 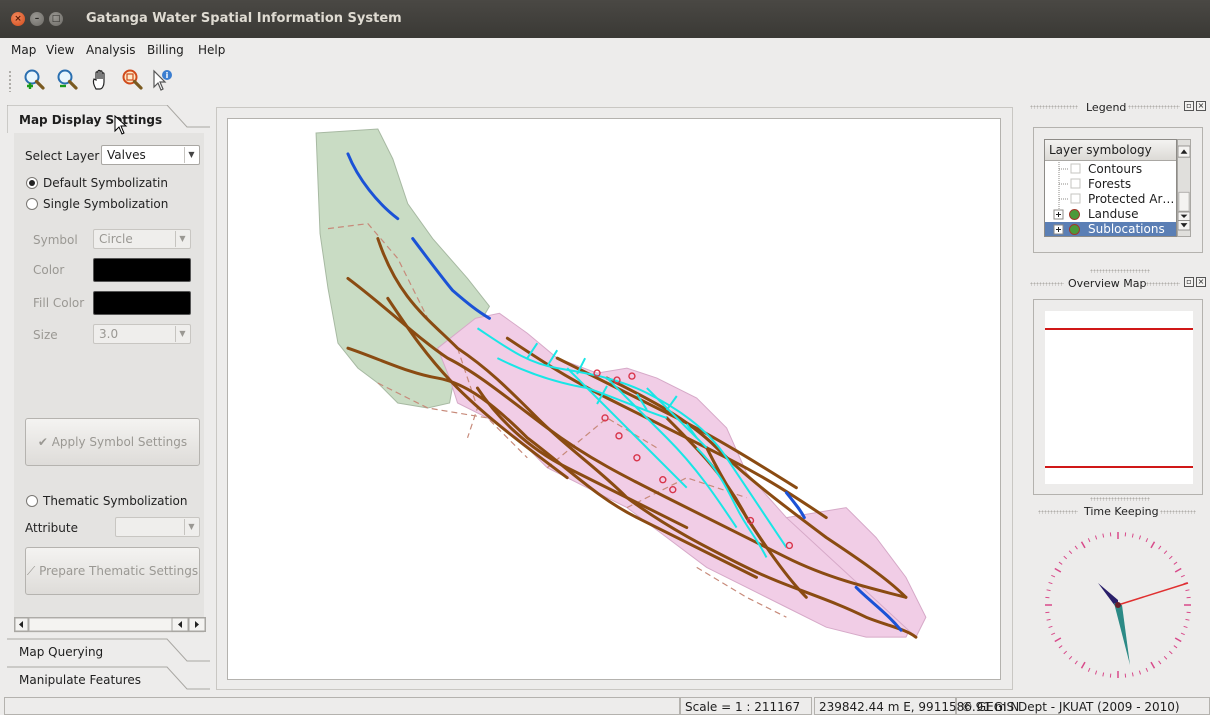 What do you see at coordinates (605, 50) in the screenshot?
I see `menu-bar: Map View Analysis Billing Help` at bounding box center [605, 50].